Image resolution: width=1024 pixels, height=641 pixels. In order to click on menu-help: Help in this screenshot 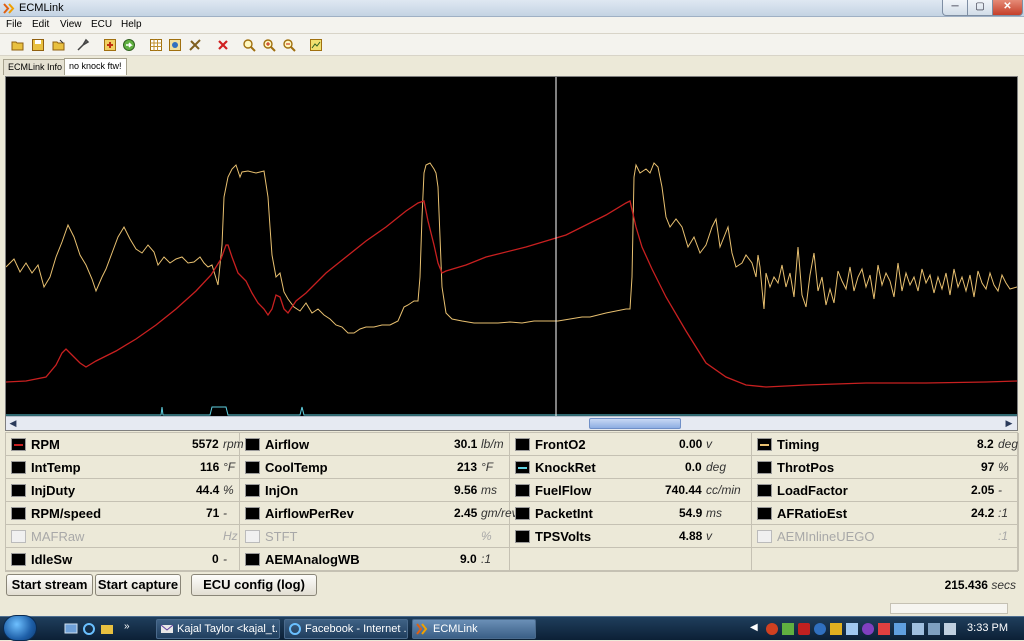, I will do `click(131, 24)`.